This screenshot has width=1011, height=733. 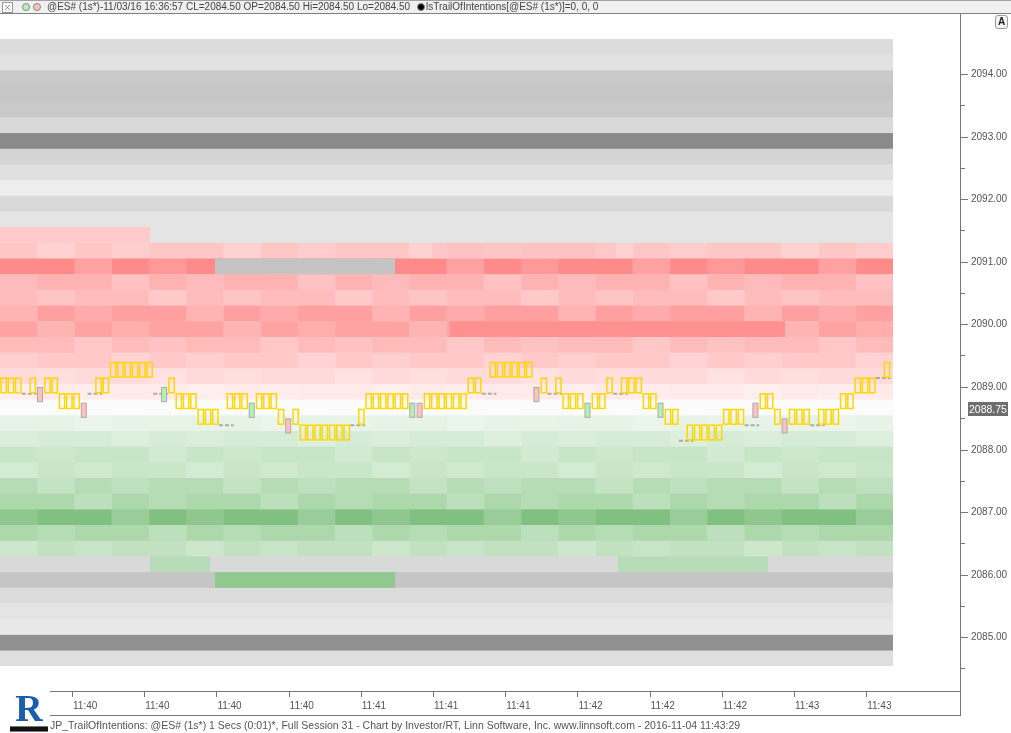 What do you see at coordinates (512, 7) in the screenshot?
I see `indicator-values: lsTrailOfIntentions[@ES# (1s*)]=0, 0, 0` at bounding box center [512, 7].